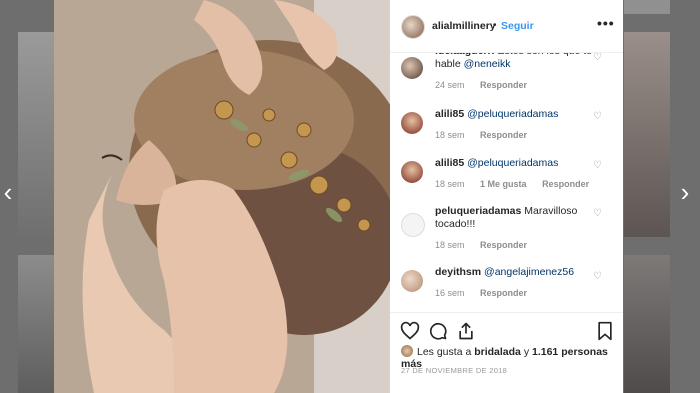 This screenshot has width=700, height=393. Describe the element at coordinates (497, 352) in the screenshot. I see `liked-by-username: bridalada` at that location.